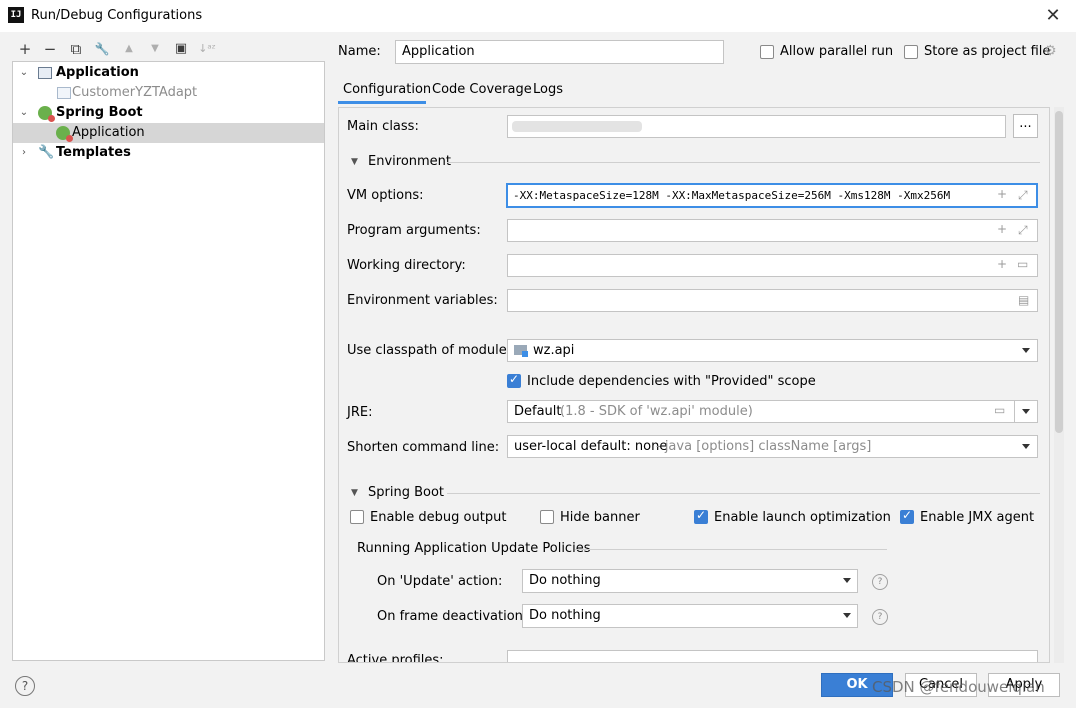  Describe the element at coordinates (155, 49) in the screenshot. I see `move-down-icon: ▼` at that location.